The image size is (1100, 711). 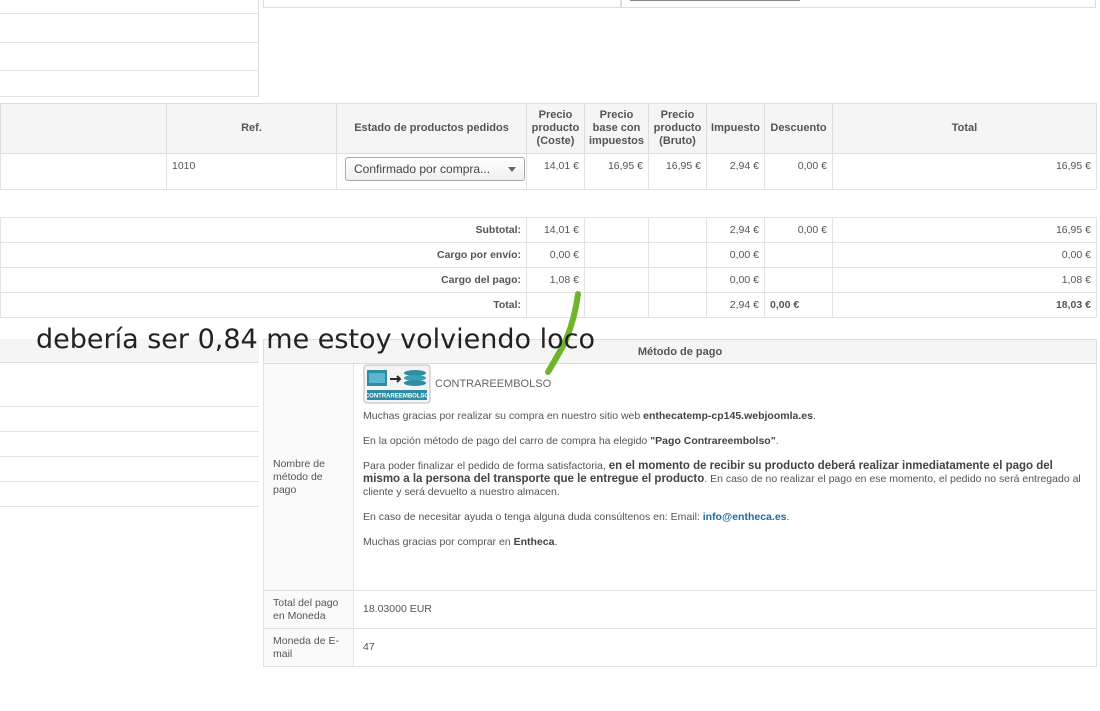 What do you see at coordinates (308, 647) in the screenshot?
I see `currency-email-label: Moneda de E-mail` at bounding box center [308, 647].